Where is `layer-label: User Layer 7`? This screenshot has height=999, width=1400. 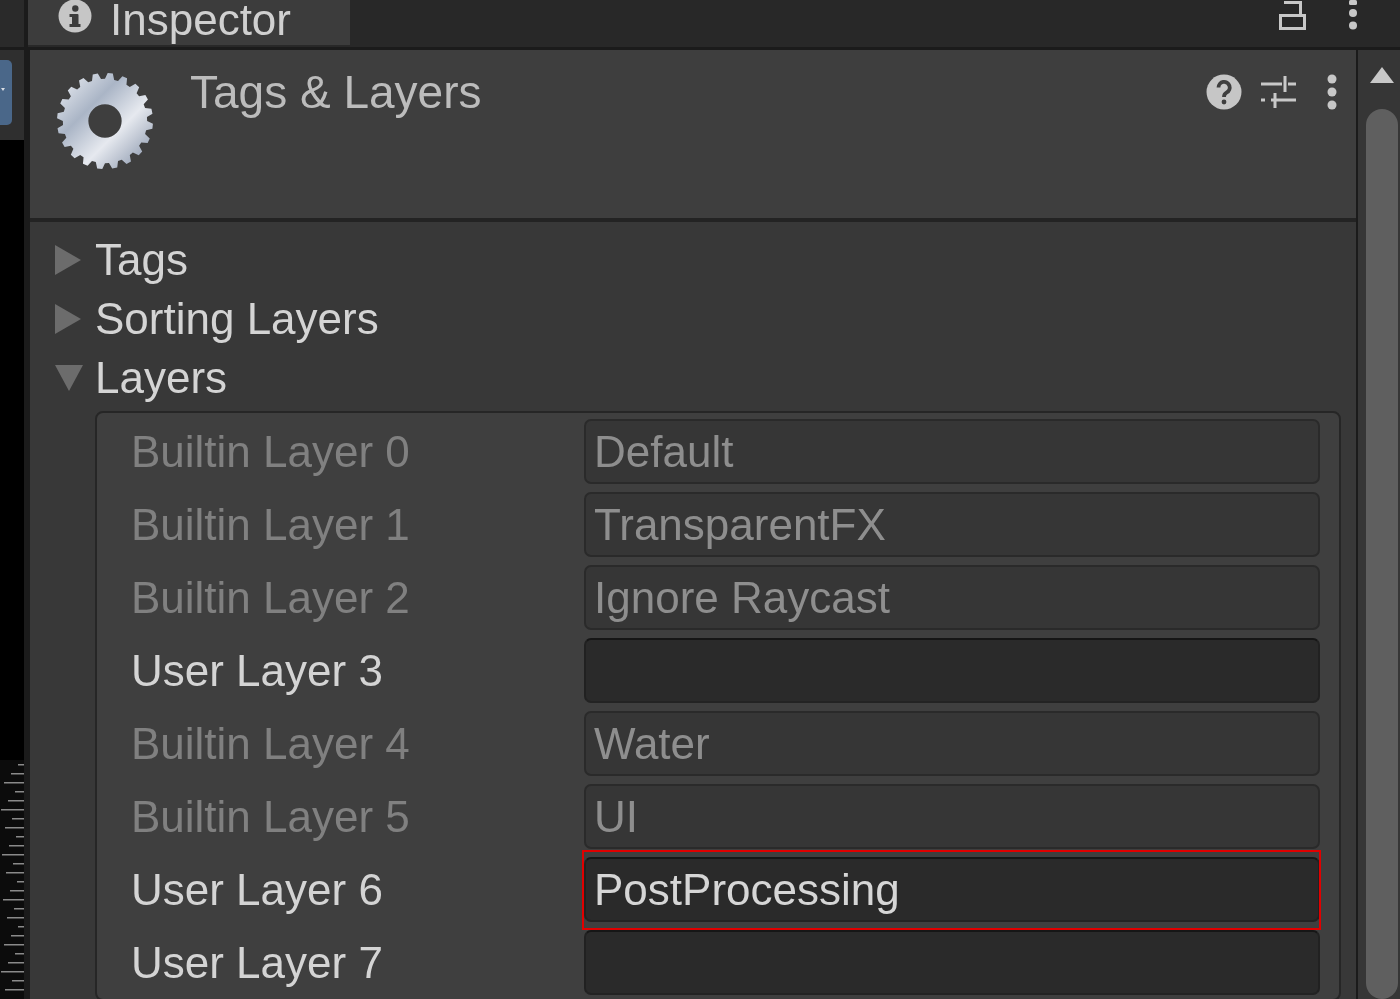
layer-label: User Layer 7 is located at coordinates (257, 962).